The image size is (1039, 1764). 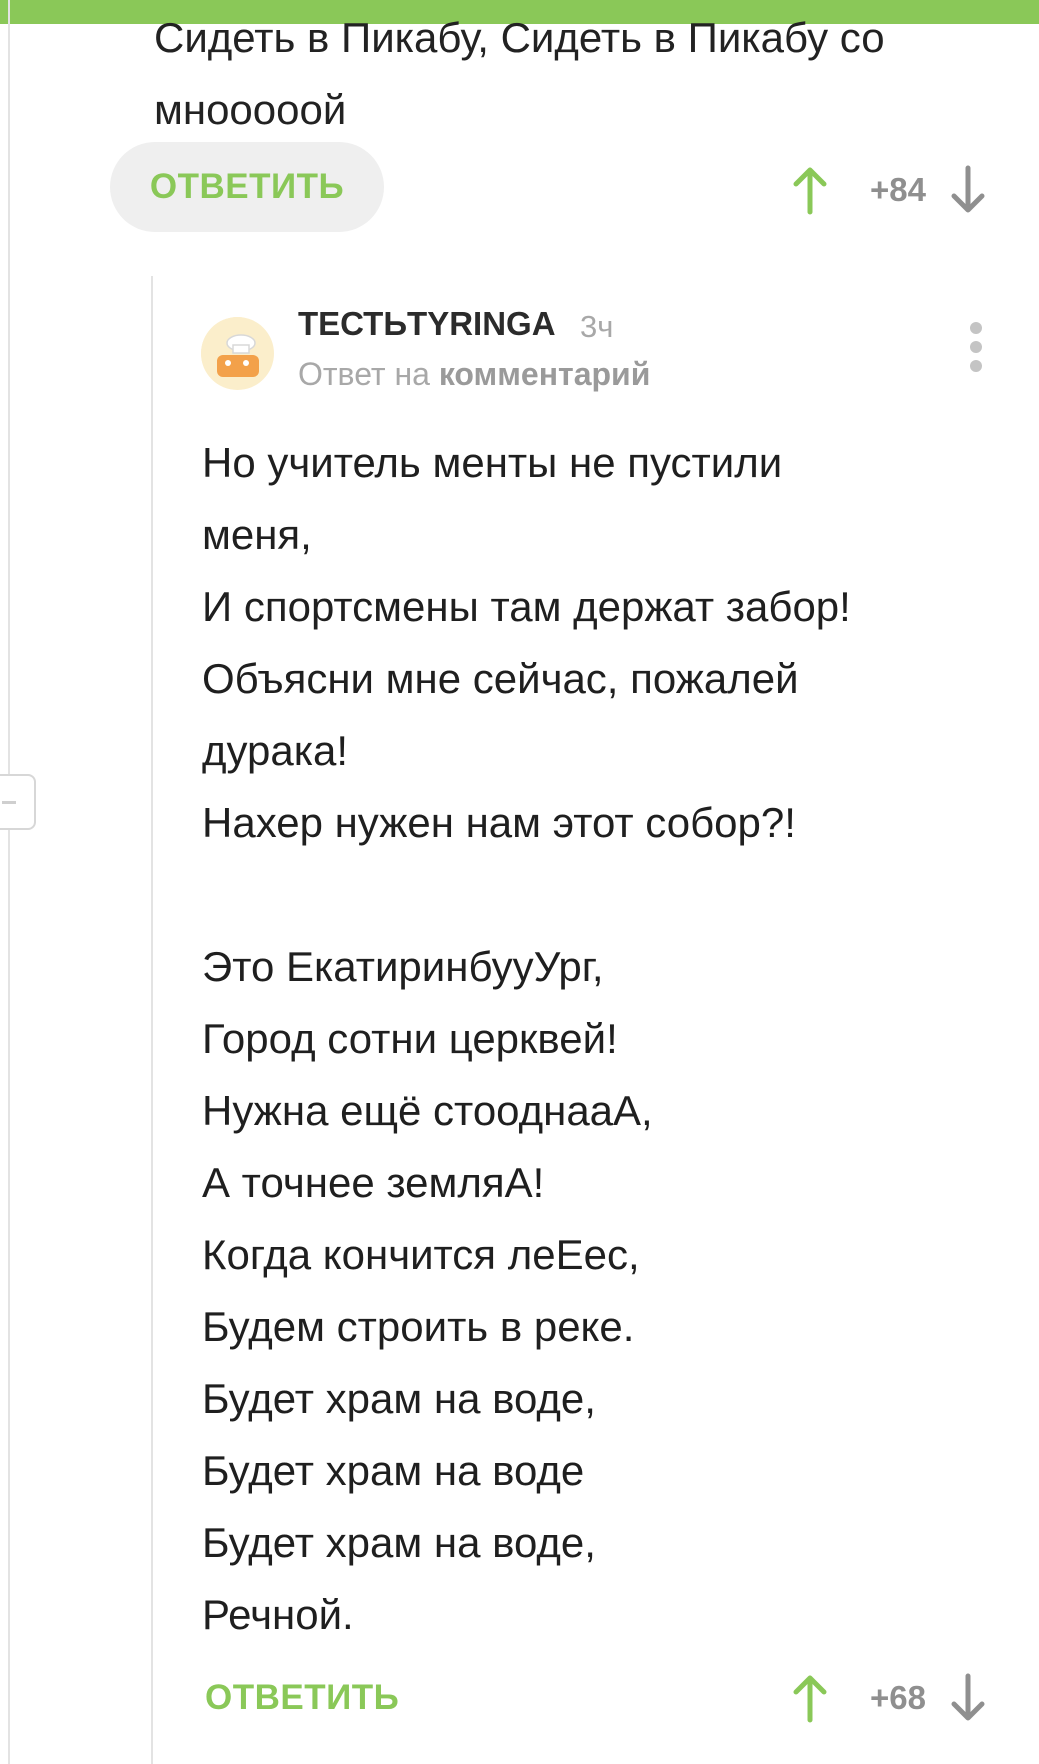 I want to click on comment-line: Это ЕкатиринбууУрг,, so click(x=403, y=966).